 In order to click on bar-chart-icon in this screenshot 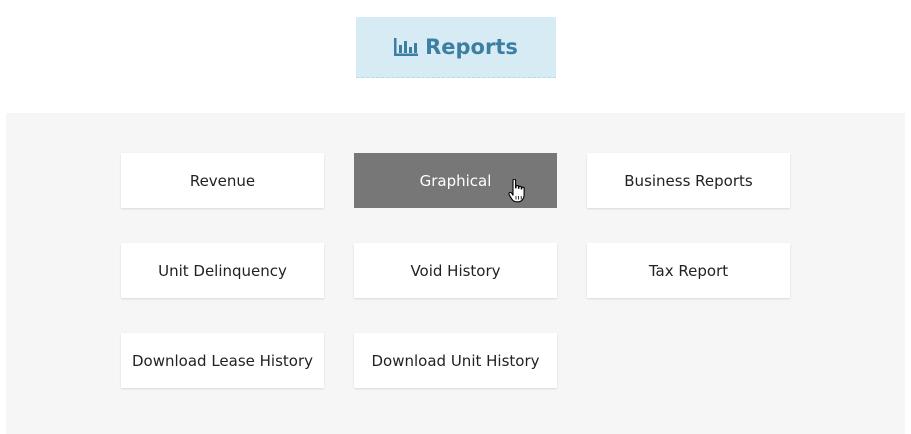, I will do `click(406, 47)`.